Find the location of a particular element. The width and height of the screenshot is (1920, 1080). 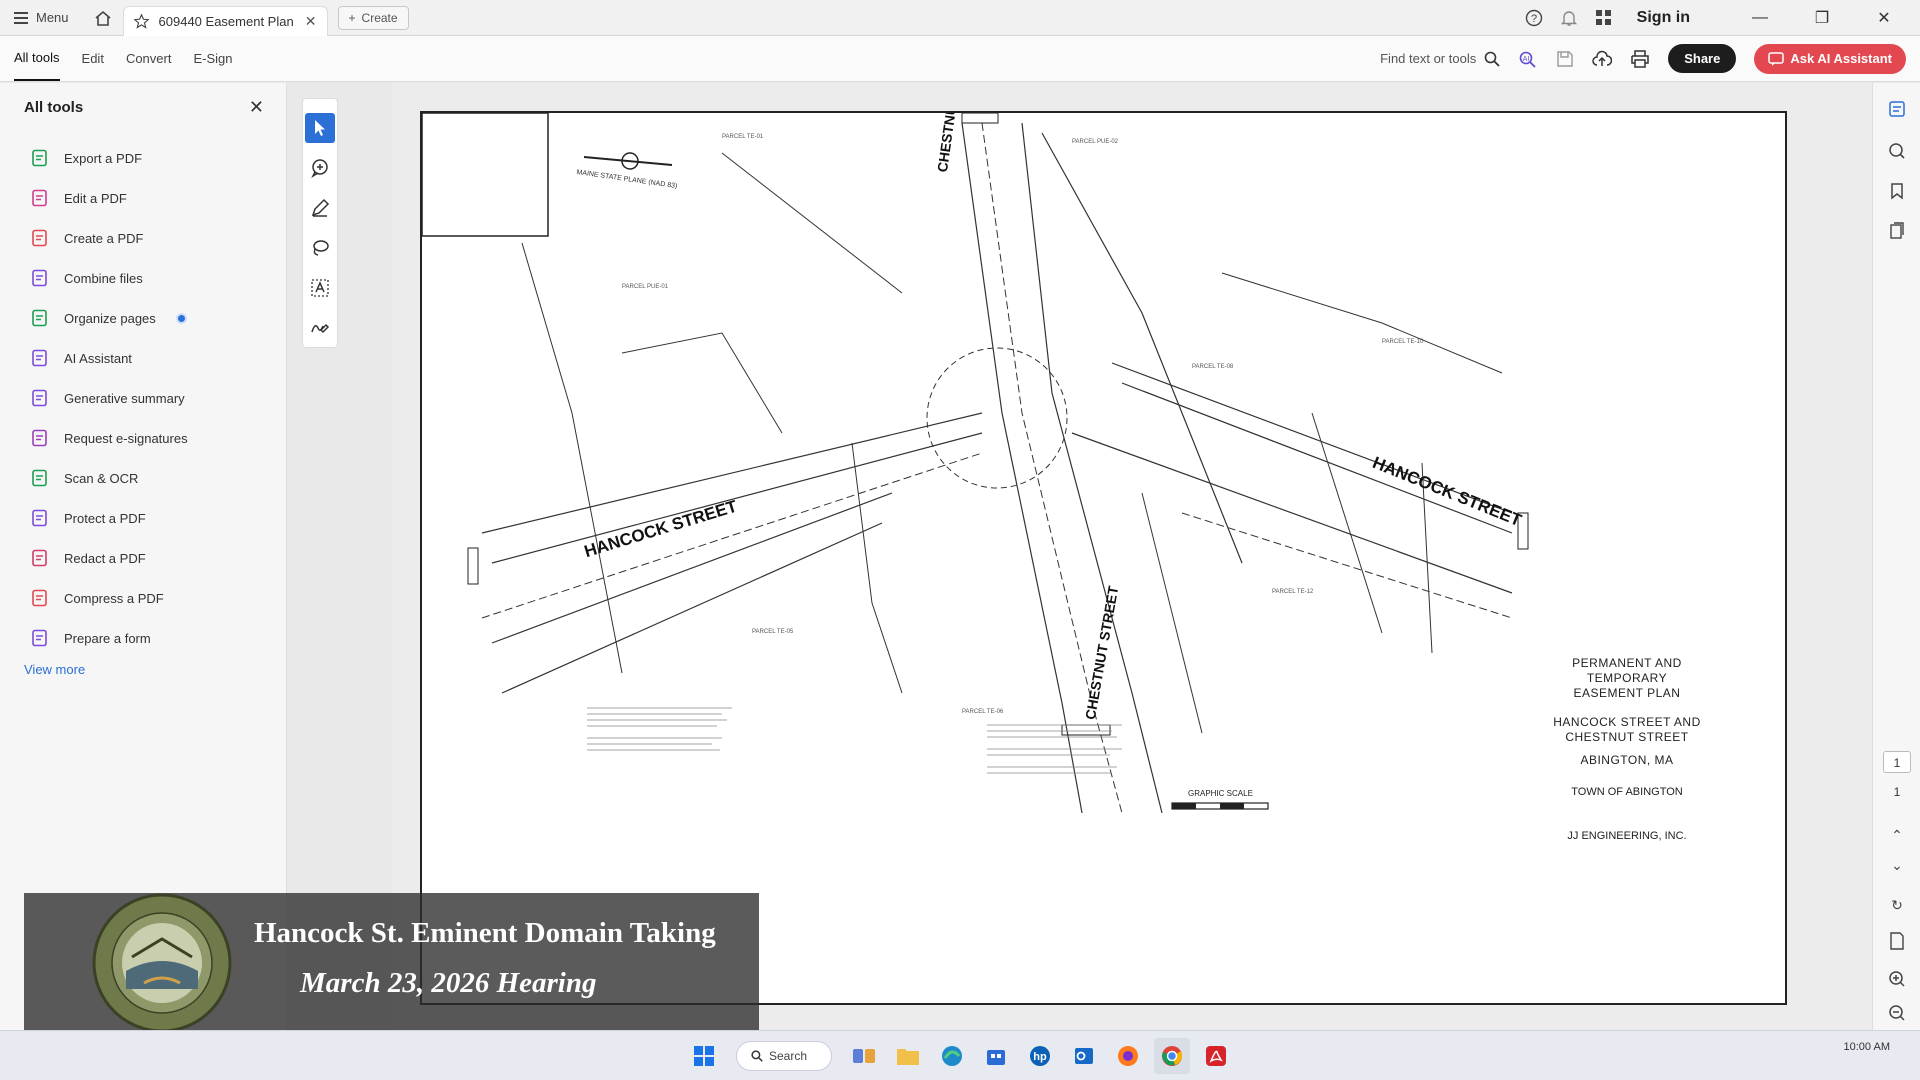

widgets-icon is located at coordinates (864, 1056).